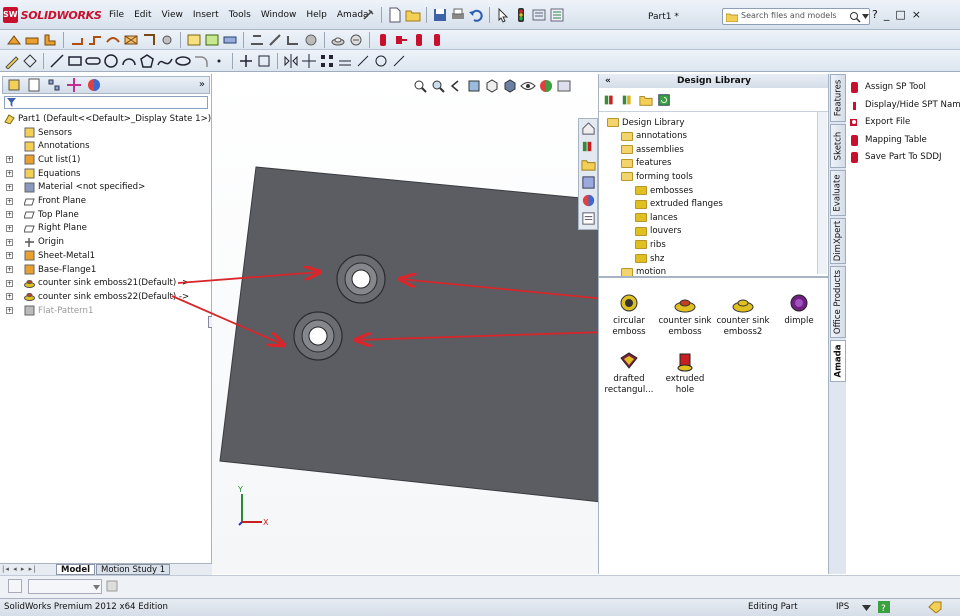 The image size is (960, 616). I want to click on tab-amada: Amada, so click(838, 361).